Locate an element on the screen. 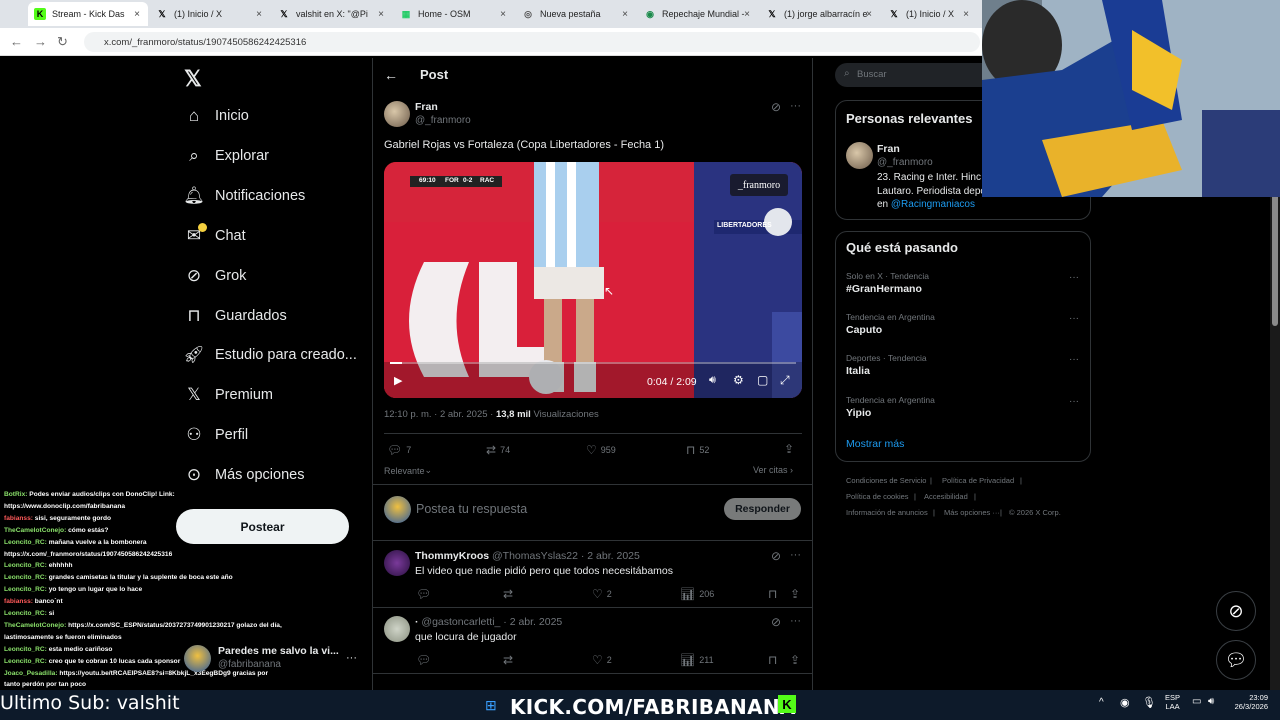  tab-4: ◎ Nueva pestaña × is located at coordinates (576, 14).